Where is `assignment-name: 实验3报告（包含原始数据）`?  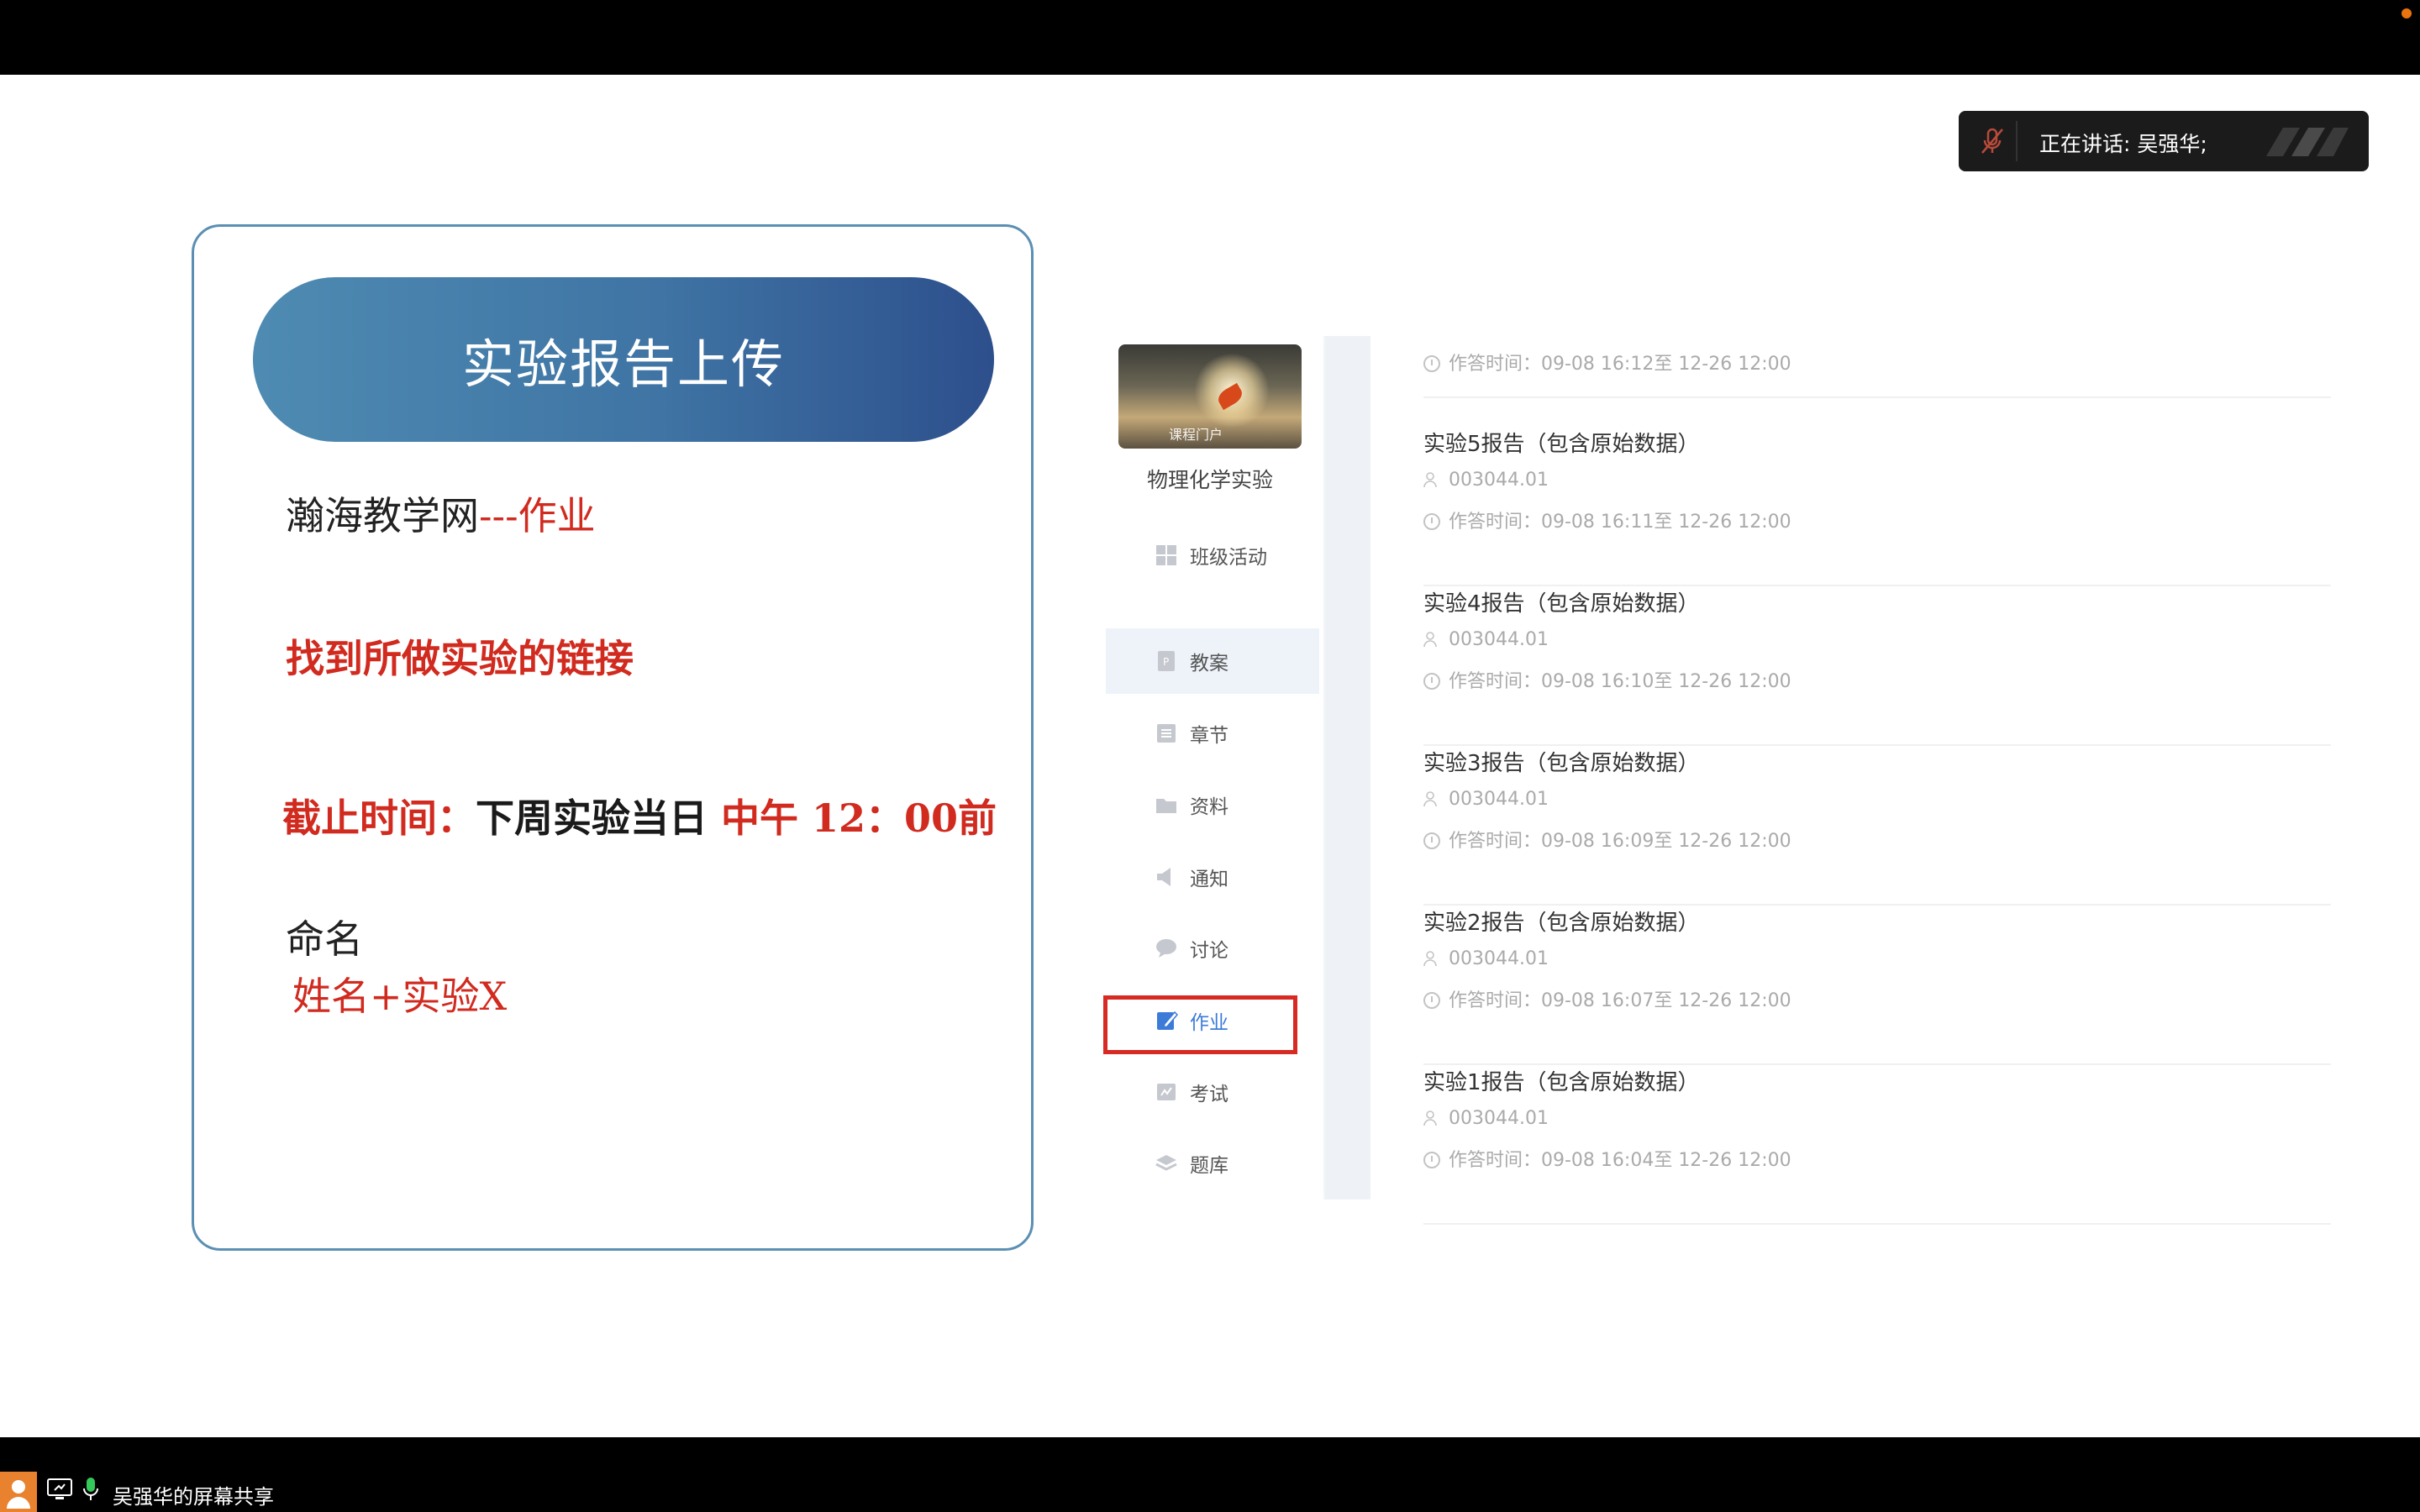
assignment-name: 实验3报告（包含原始数据） is located at coordinates (1561, 761).